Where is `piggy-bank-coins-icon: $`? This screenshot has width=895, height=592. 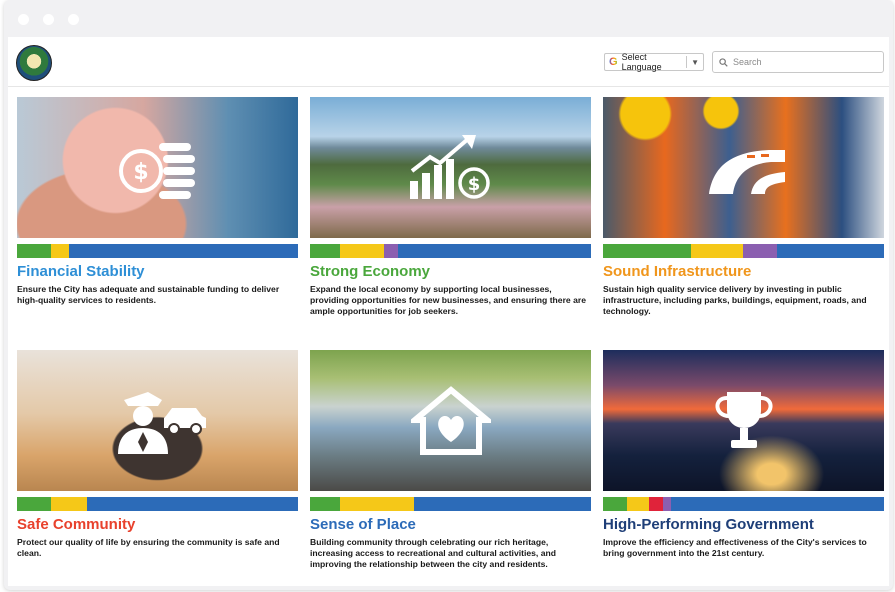 piggy-bank-coins-icon: $ is located at coordinates (156, 170).